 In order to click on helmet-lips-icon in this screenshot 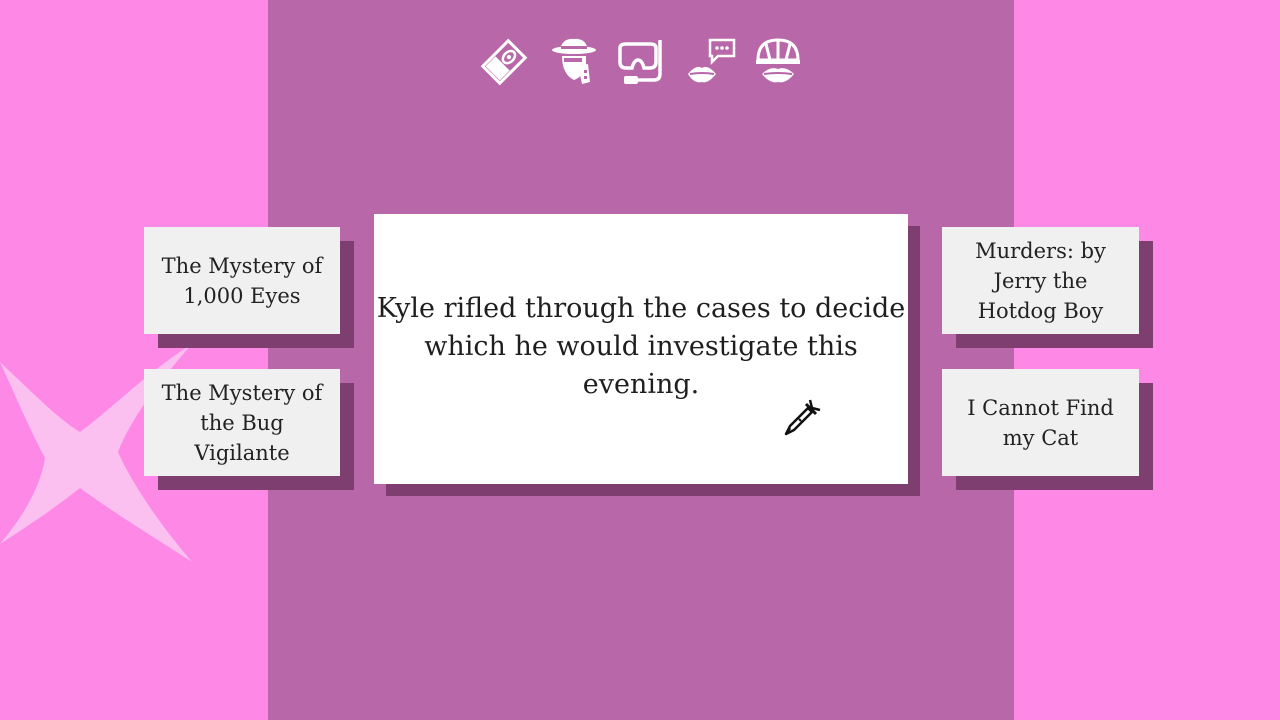, I will do `click(780, 62)`.